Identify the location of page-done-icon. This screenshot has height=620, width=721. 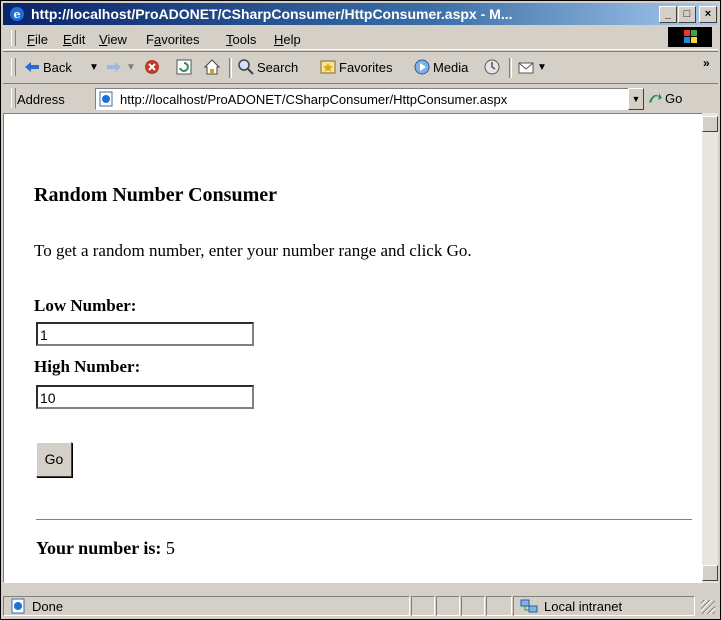
(18, 606).